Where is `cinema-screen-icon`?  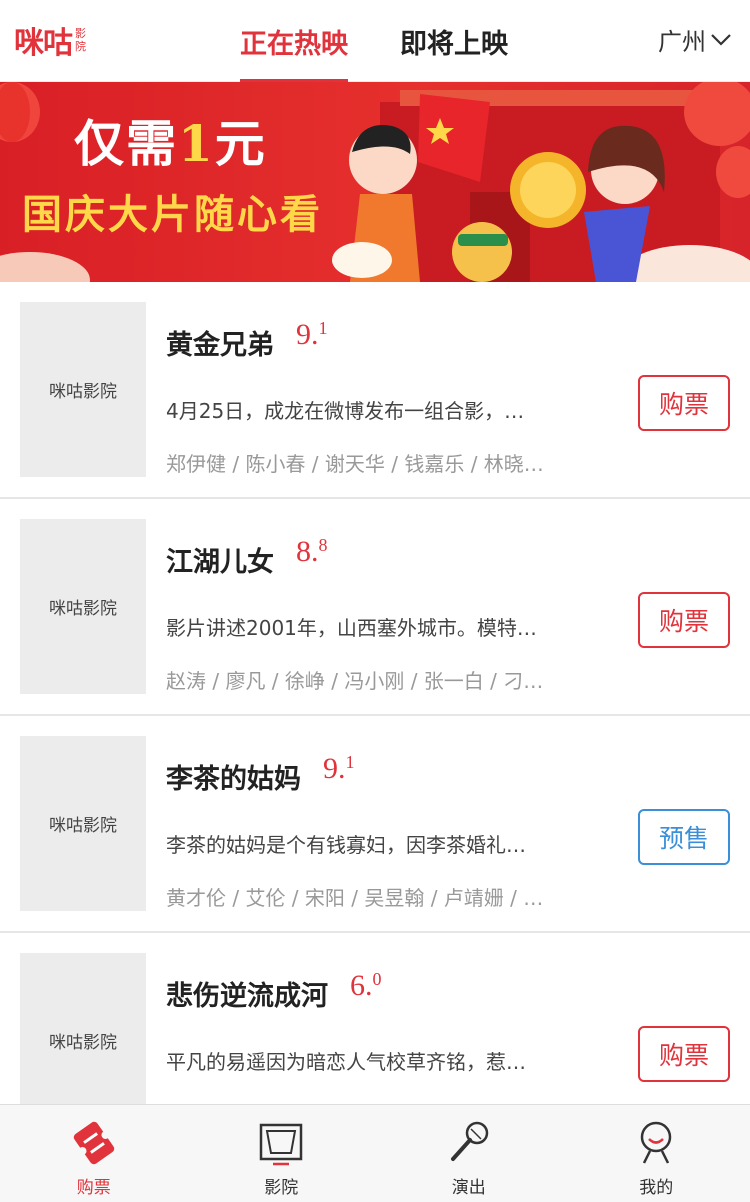 cinema-screen-icon is located at coordinates (281, 1144).